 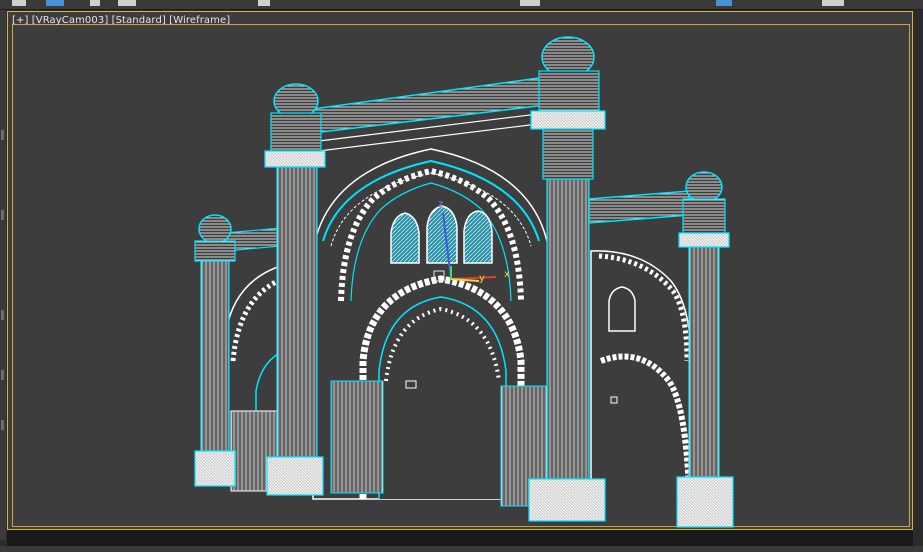 What do you see at coordinates (127, 3) in the screenshot?
I see `rotate-icon` at bounding box center [127, 3].